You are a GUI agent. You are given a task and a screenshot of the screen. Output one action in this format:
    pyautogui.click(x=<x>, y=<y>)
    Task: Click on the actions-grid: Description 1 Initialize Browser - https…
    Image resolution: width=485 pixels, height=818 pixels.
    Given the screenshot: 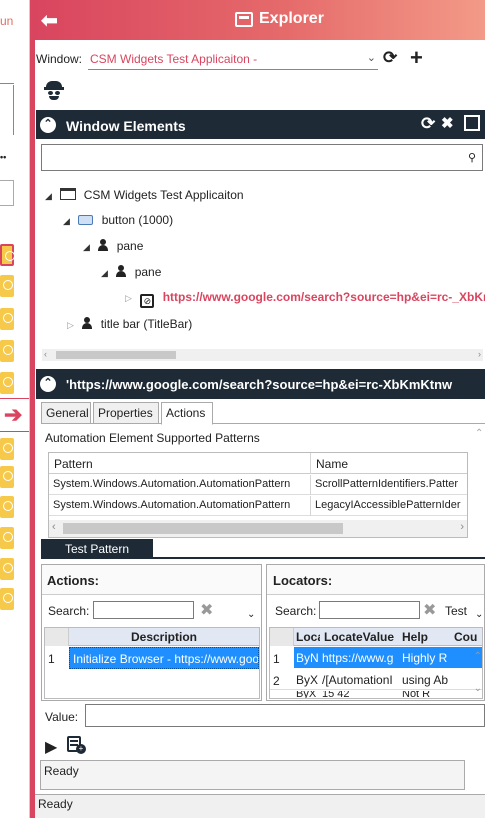 What is the action you would take?
    pyautogui.click(x=152, y=663)
    